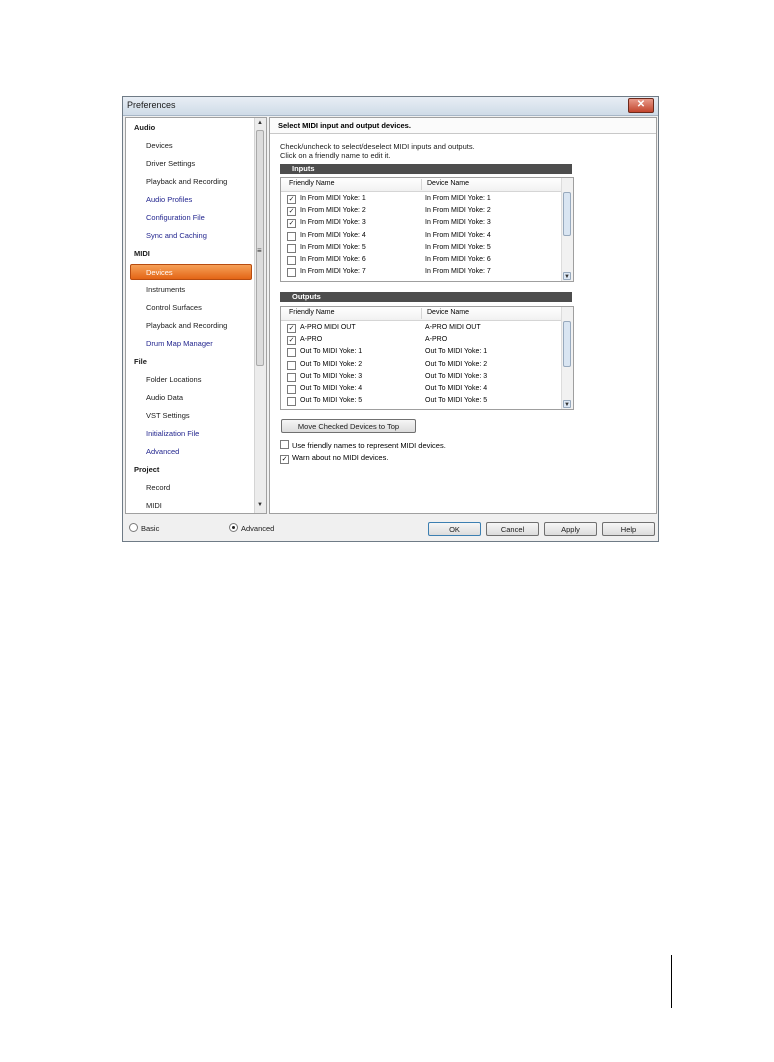  What do you see at coordinates (641, 105) in the screenshot?
I see `close-button: ✕` at bounding box center [641, 105].